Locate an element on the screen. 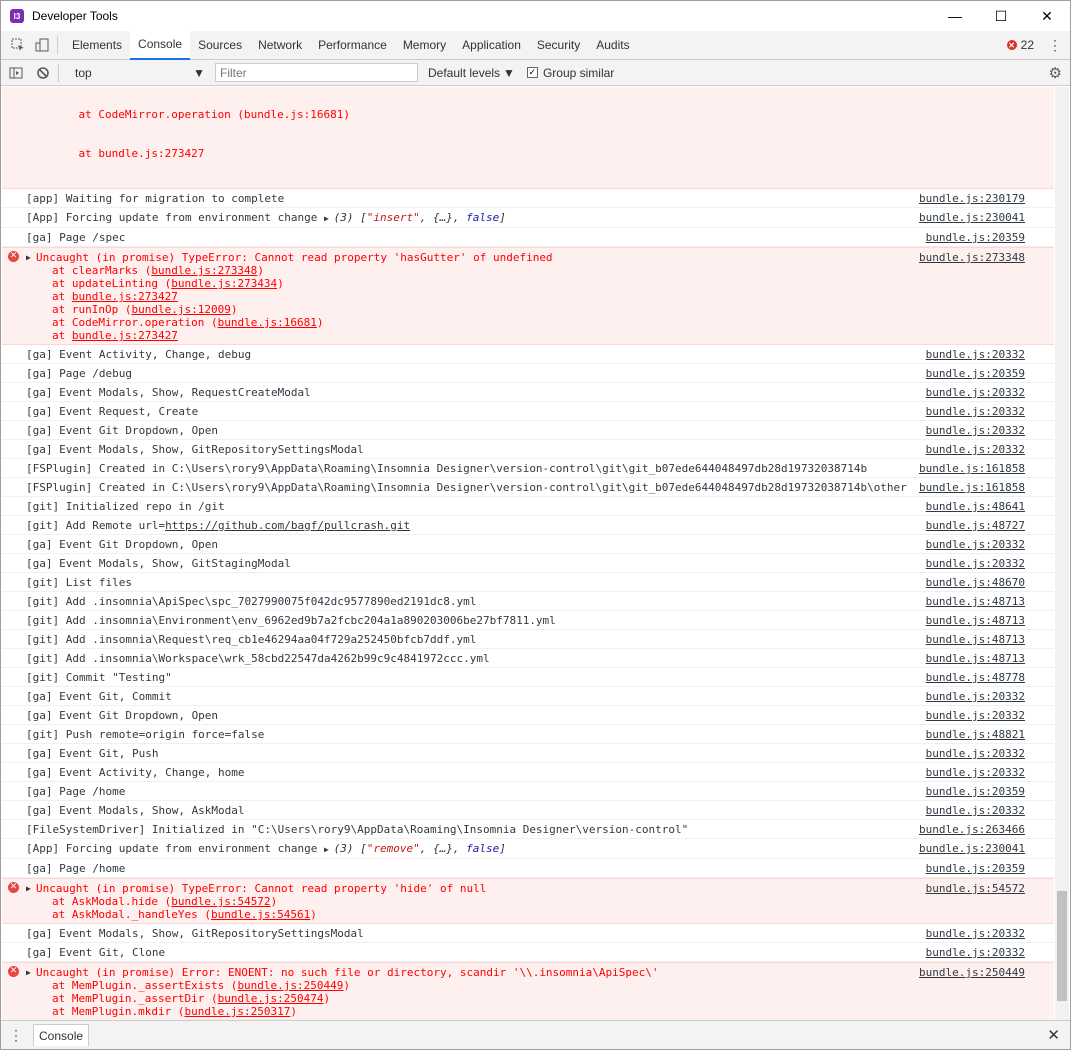 Image resolution: width=1071 pixels, height=1050 pixels. group-similar-checkbox: ✓ Group similar is located at coordinates (570, 73).